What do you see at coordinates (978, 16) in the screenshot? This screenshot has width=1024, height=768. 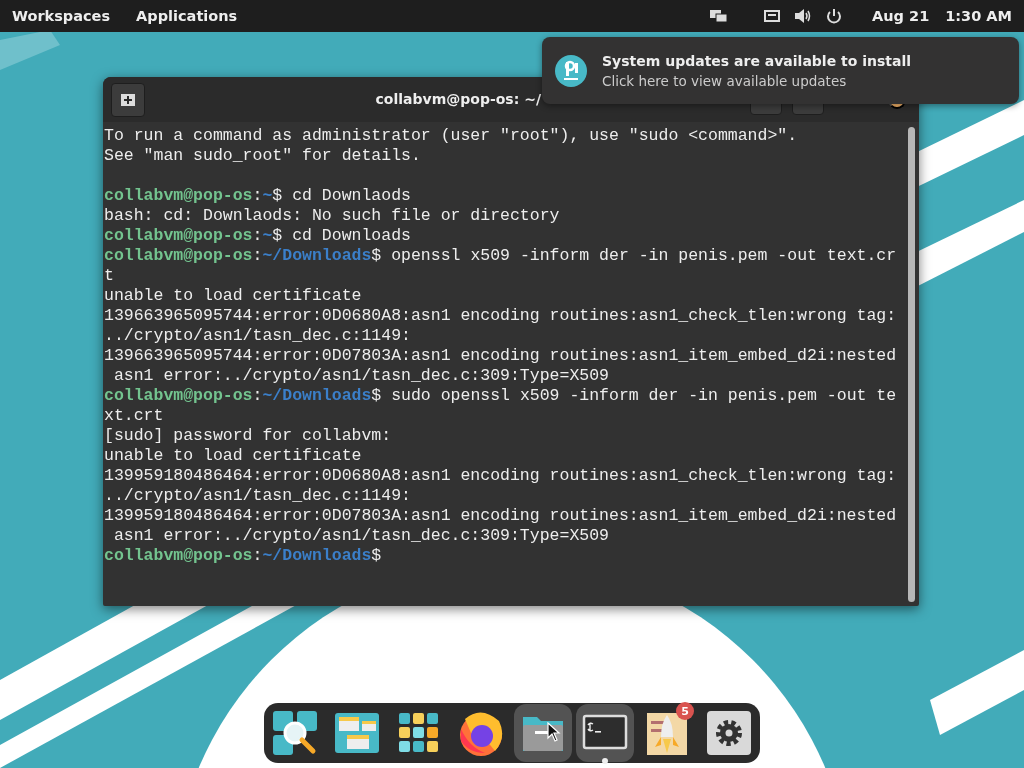 I see `clock-text: 1:30 AM` at bounding box center [978, 16].